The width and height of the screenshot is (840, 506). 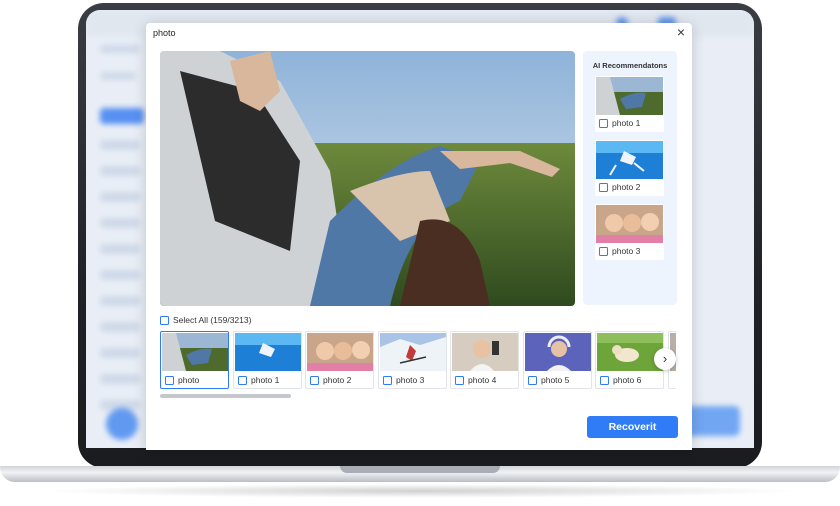 I want to click on filmstrip-label: photo, so click(x=189, y=380).